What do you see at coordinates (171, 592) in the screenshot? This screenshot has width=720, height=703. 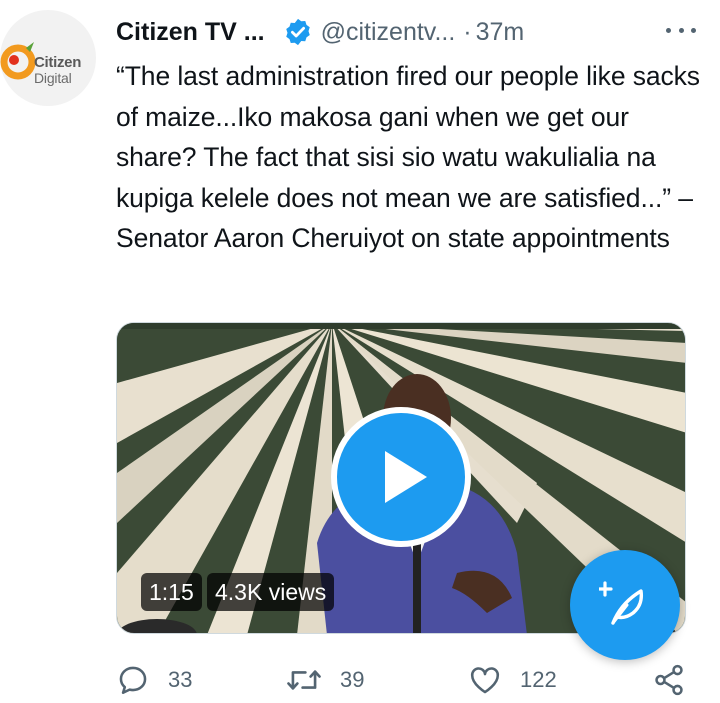 I see `video-duration: 1:15` at bounding box center [171, 592].